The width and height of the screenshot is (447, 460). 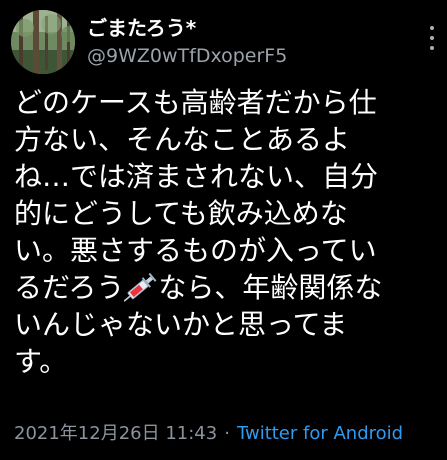 What do you see at coordinates (69, 287) in the screenshot?
I see `tweet-text-segment: るだろう` at bounding box center [69, 287].